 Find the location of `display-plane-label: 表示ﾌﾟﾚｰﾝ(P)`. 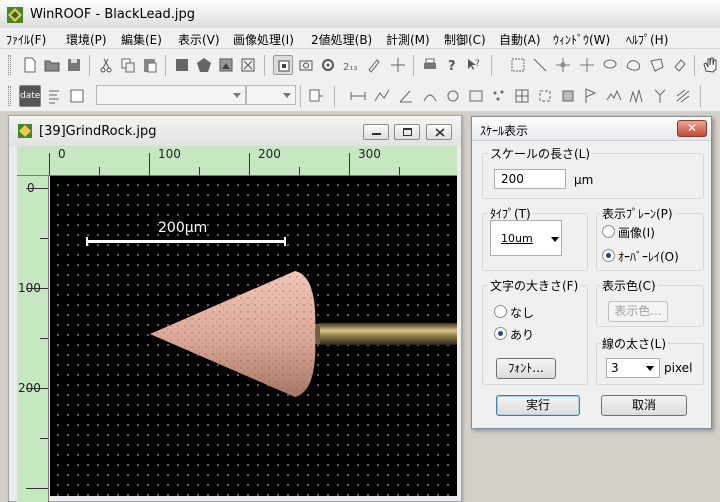

display-plane-label: 表示ﾌﾟﾚｰﾝ(P) is located at coordinates (637, 213).